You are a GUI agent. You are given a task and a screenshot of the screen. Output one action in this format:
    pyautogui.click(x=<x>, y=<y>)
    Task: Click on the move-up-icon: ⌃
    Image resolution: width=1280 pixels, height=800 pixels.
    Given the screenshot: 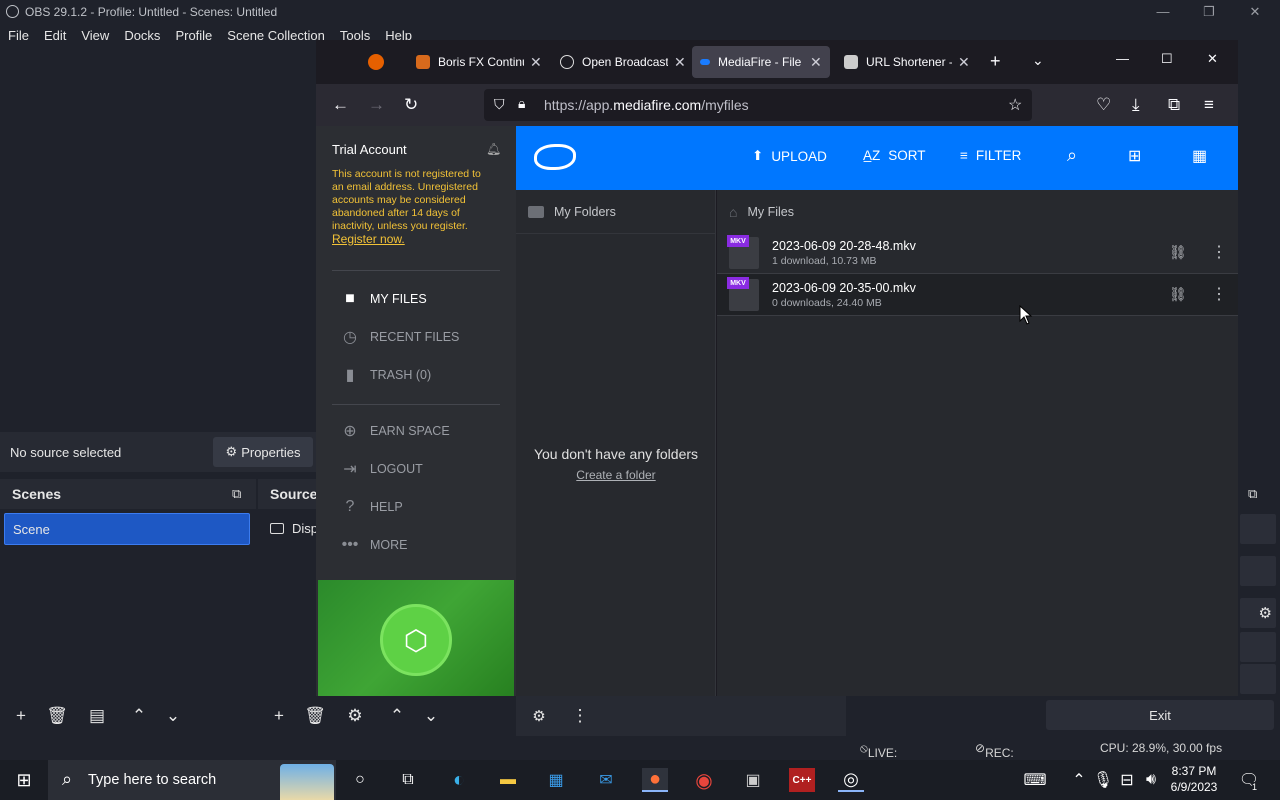 What is the action you would take?
    pyautogui.click(x=139, y=716)
    